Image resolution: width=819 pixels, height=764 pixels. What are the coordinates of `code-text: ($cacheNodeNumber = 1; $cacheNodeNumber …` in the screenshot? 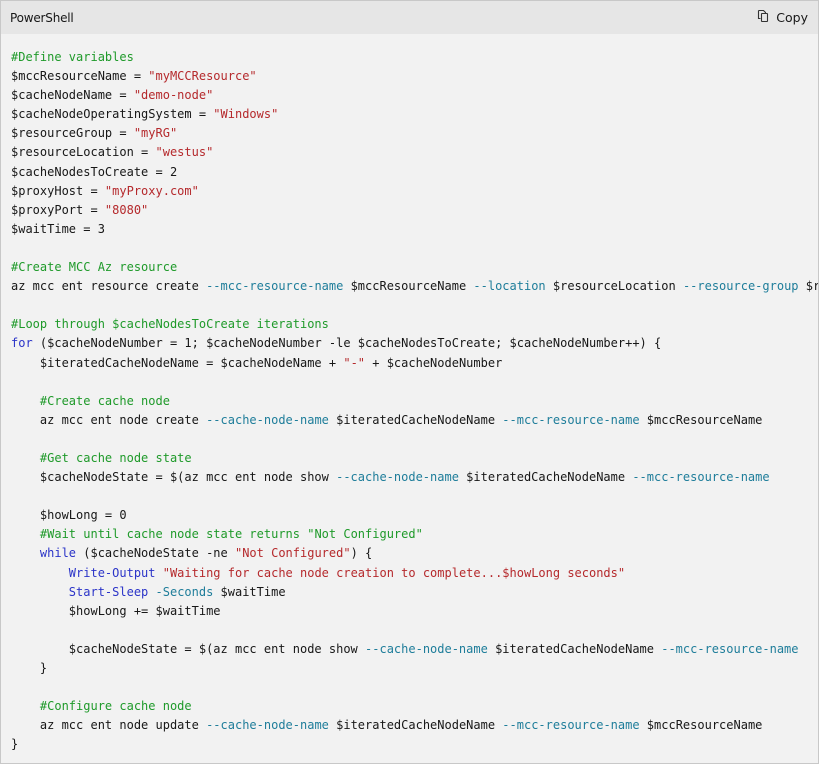 It's located at (347, 343).